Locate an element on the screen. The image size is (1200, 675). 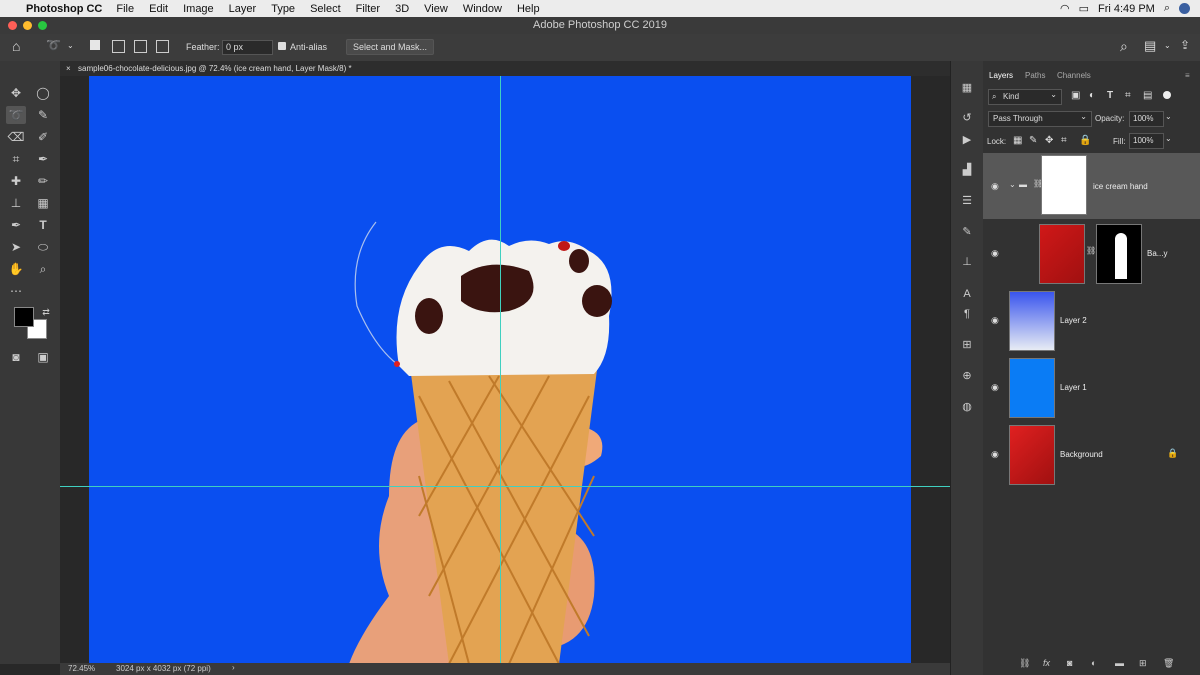
clone-stamp-tool-icon: ⊥ is located at coordinates (16, 203).